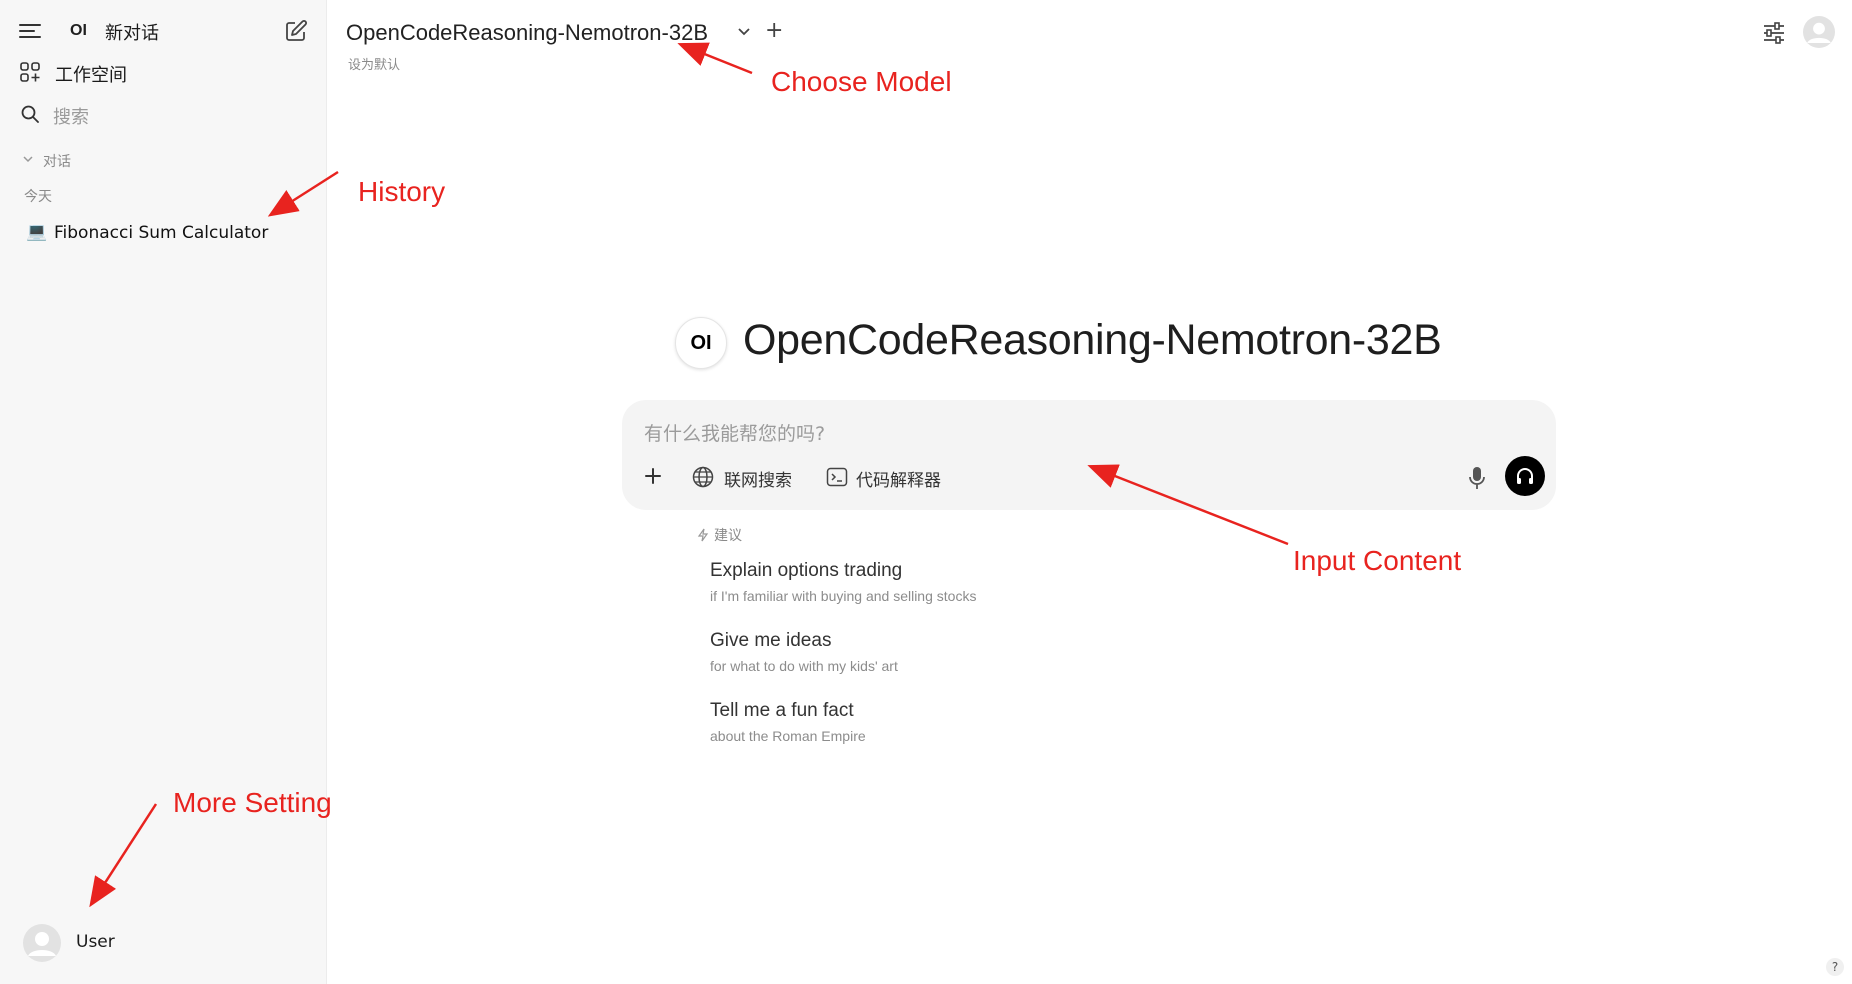  Describe the element at coordinates (78, 30) in the screenshot. I see `app-logo: OI` at that location.